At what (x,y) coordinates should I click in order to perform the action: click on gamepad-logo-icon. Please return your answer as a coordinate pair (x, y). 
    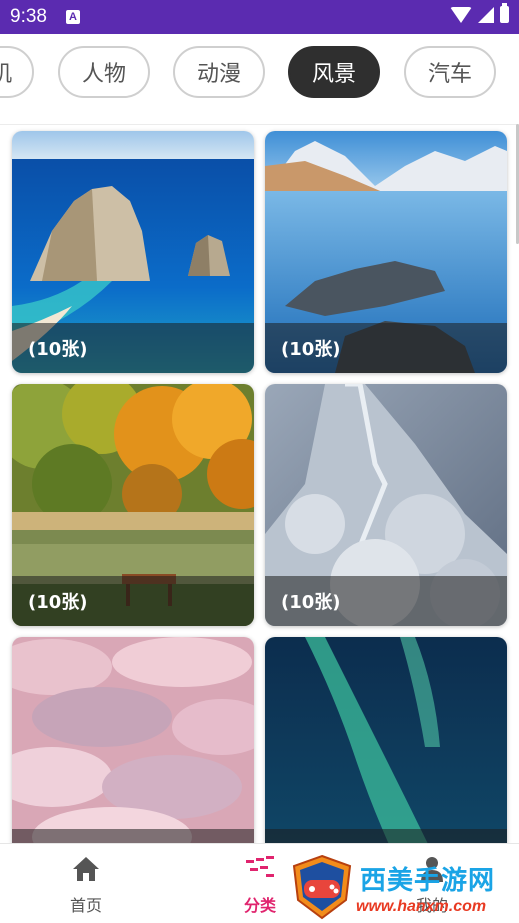
    Looking at the image, I should click on (322, 887).